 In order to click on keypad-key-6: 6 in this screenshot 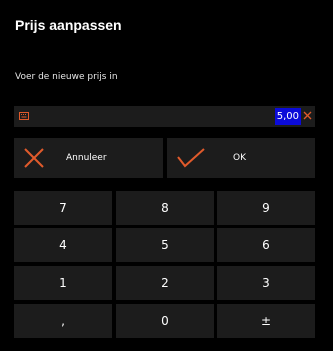, I will do `click(266, 245)`.